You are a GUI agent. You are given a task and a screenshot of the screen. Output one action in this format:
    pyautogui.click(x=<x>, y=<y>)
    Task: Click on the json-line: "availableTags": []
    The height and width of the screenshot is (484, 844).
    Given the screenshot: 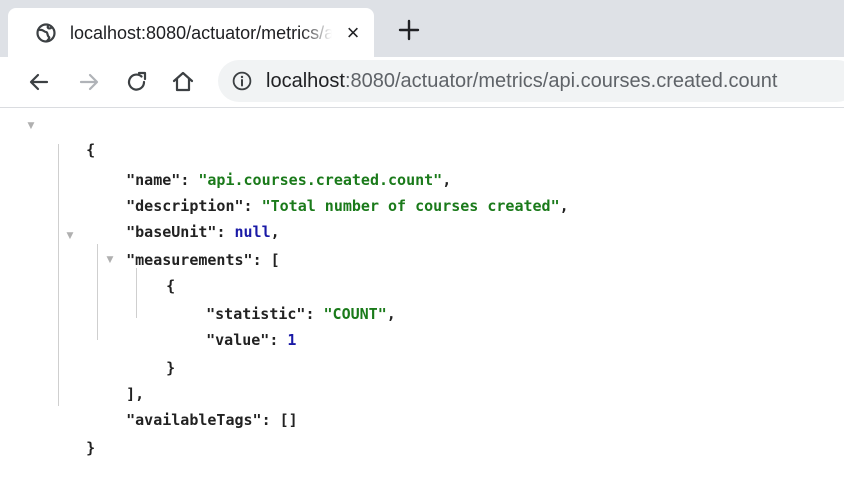 What is the action you would take?
    pyautogui.click(x=194, y=406)
    